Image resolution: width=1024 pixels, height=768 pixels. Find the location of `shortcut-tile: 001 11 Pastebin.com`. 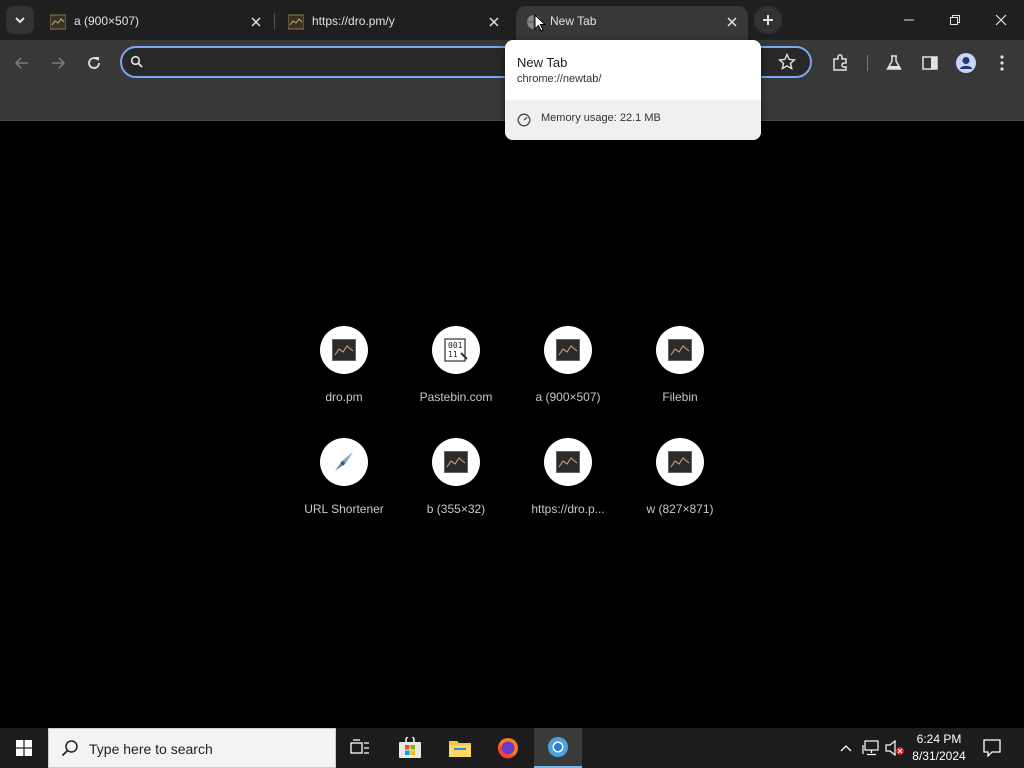

shortcut-tile: 001 11 Pastebin.com is located at coordinates (456, 374).